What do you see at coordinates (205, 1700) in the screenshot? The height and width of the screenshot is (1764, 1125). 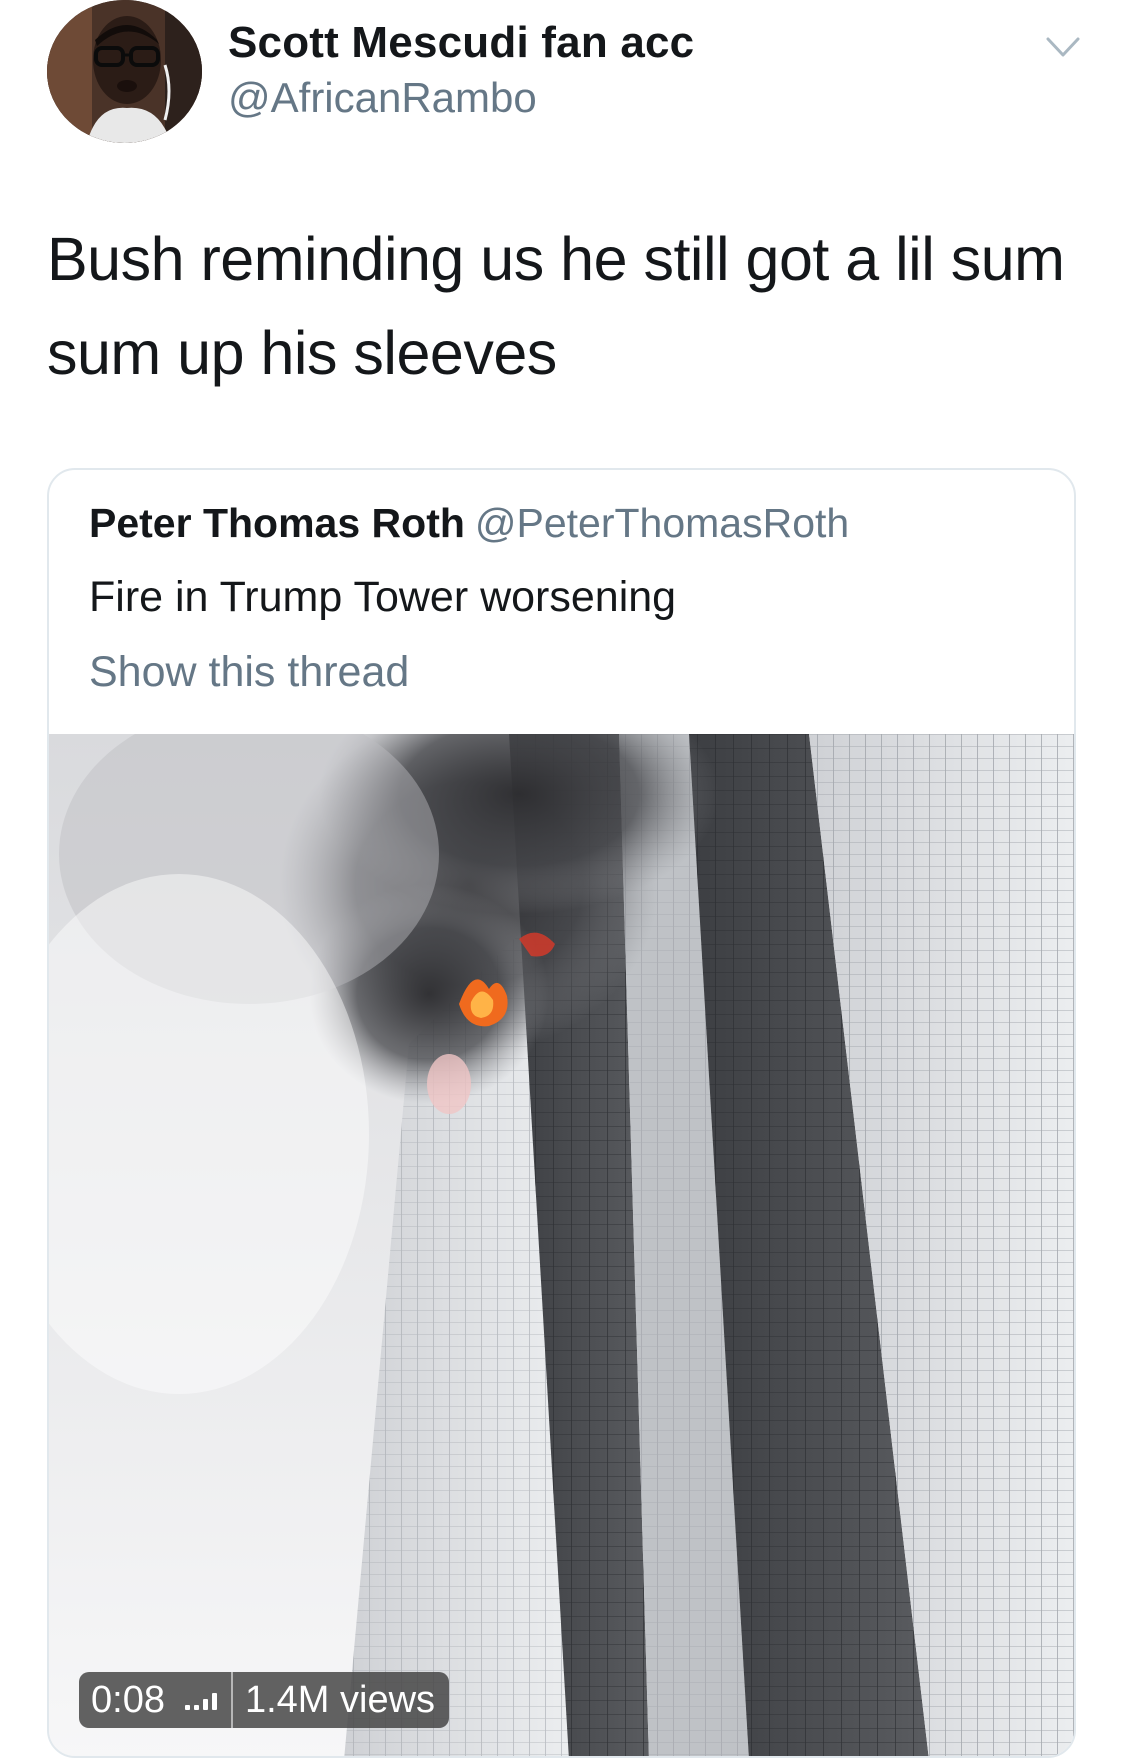 I see `audio-bars-icon` at bounding box center [205, 1700].